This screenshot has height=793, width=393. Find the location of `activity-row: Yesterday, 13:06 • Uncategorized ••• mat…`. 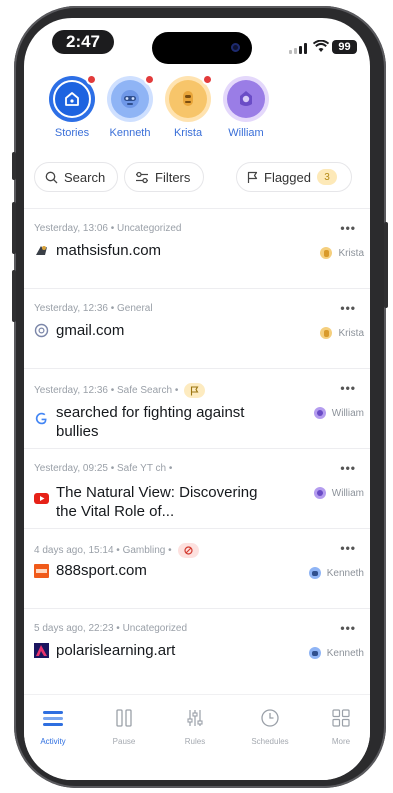

activity-row: Yesterday, 13:06 • Uncategorized ••• mat… is located at coordinates (197, 248).